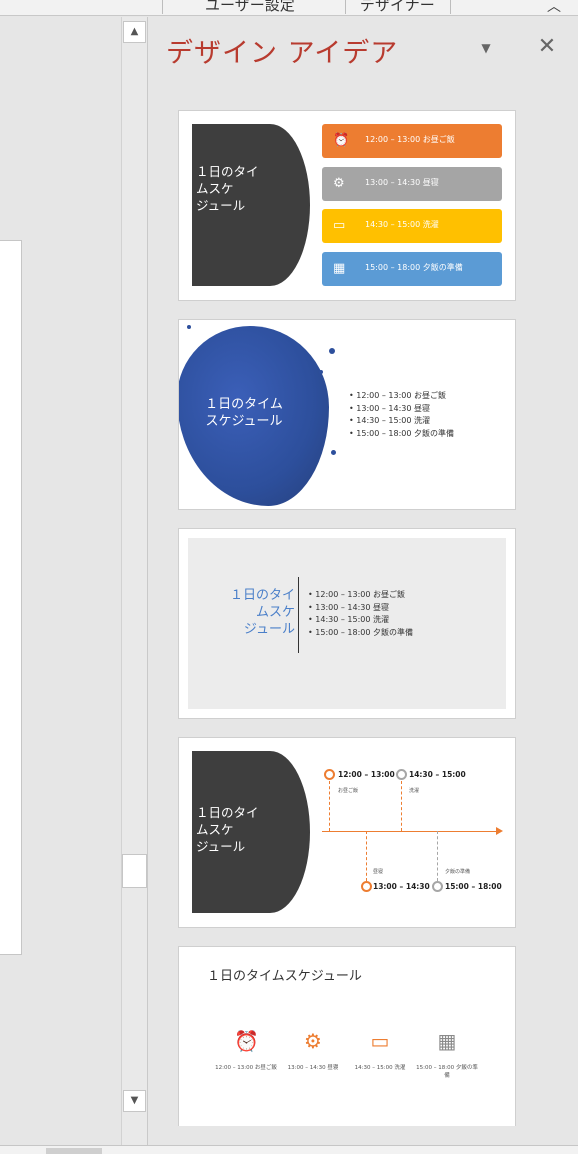 Image resolution: width=578 pixels, height=1154 pixels. Describe the element at coordinates (411, 831) in the screenshot. I see `timeline-axis` at that location.